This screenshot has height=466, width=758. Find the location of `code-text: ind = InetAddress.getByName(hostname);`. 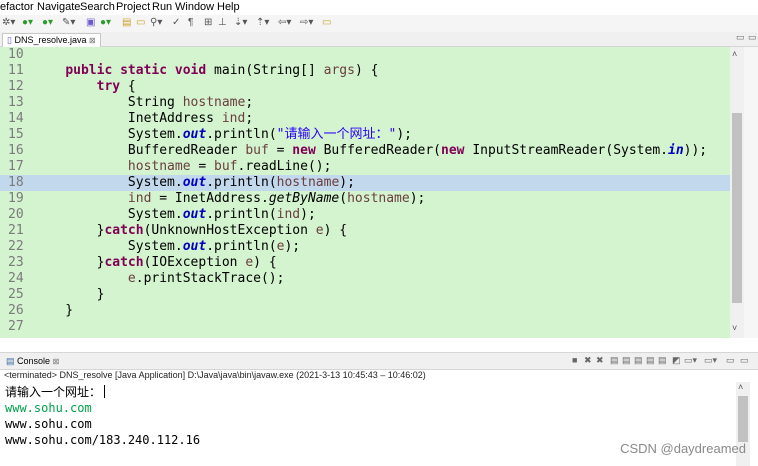

code-text: ind = InetAddress.getByName(hostname); is located at coordinates (276, 198).